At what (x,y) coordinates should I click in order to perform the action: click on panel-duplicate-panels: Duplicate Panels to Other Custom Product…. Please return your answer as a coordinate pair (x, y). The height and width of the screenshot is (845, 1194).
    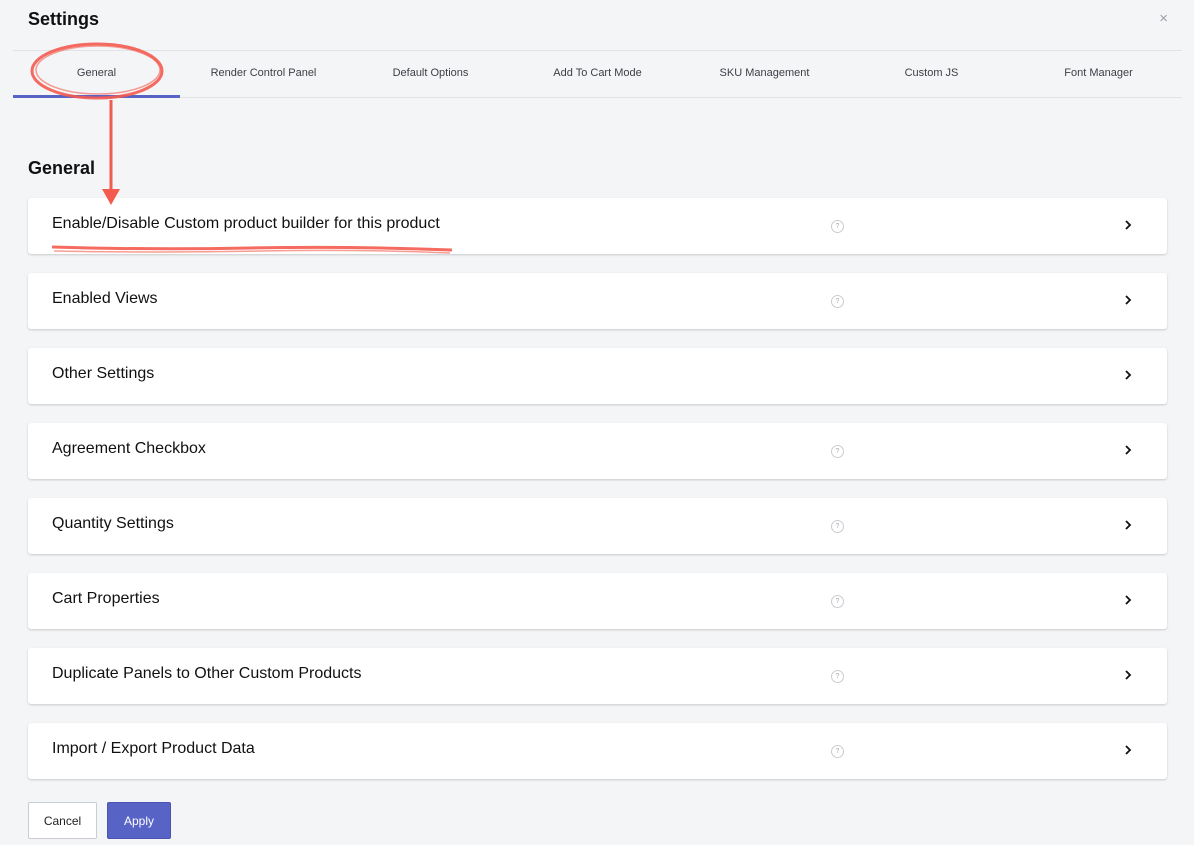
    Looking at the image, I should click on (597, 676).